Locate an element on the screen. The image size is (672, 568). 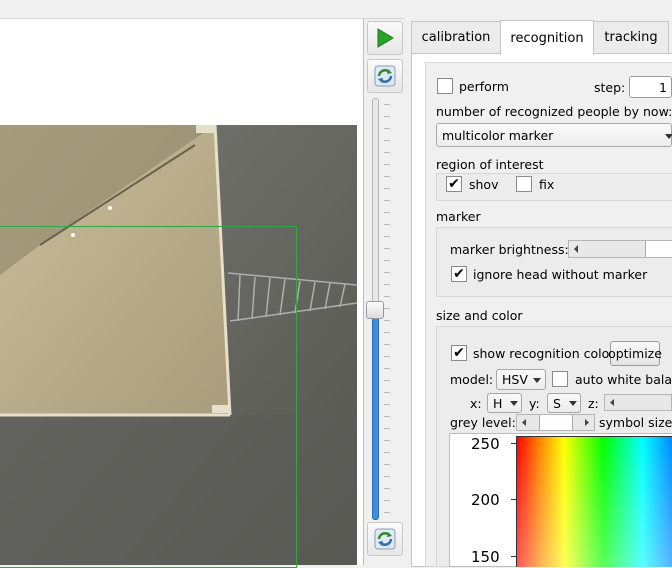
roi-show-checkbox: ✔ is located at coordinates (454, 184).